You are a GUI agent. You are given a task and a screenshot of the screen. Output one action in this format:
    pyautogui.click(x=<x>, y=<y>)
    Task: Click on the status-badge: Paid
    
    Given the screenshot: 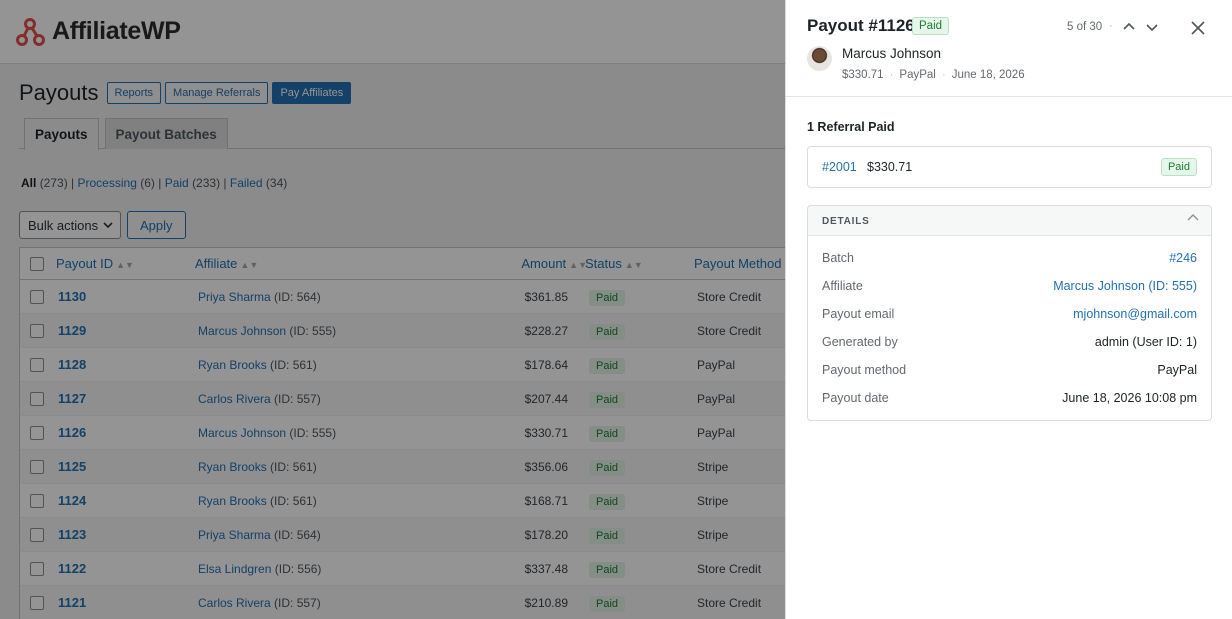 What is the action you would take?
    pyautogui.click(x=931, y=26)
    